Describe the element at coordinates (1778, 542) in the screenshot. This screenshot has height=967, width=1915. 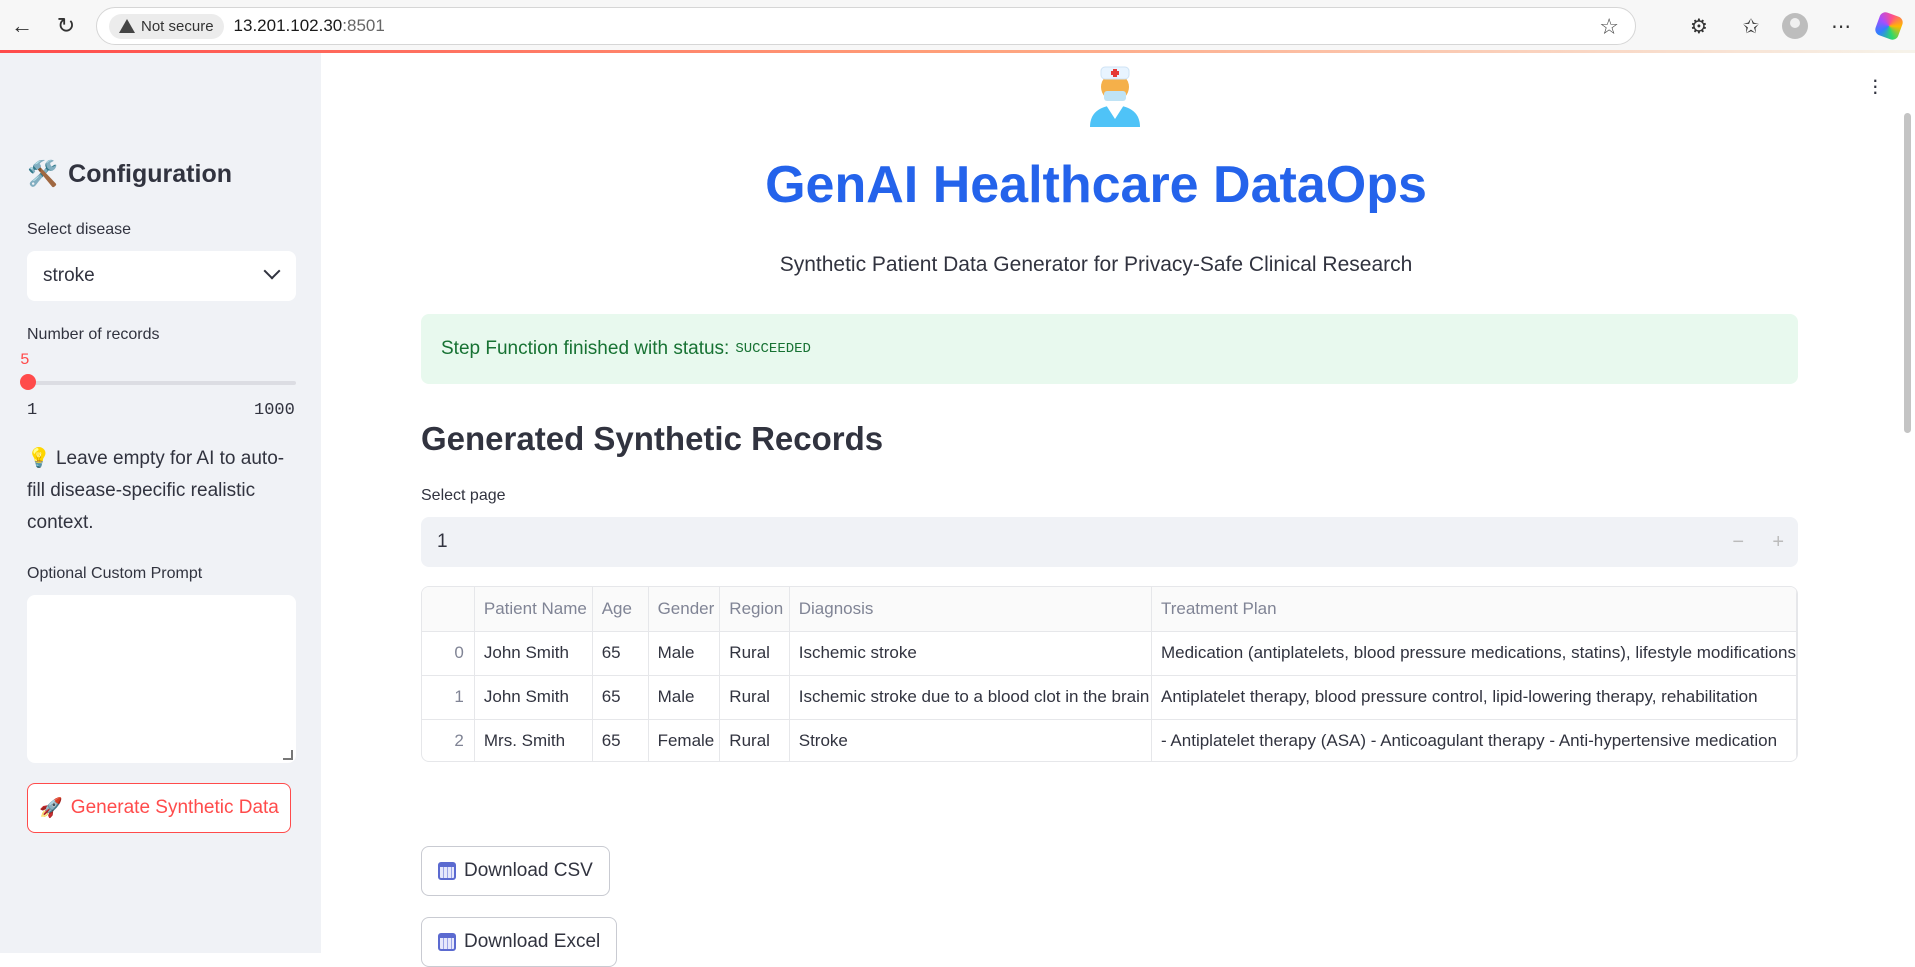
I see `increment-button: +` at that location.